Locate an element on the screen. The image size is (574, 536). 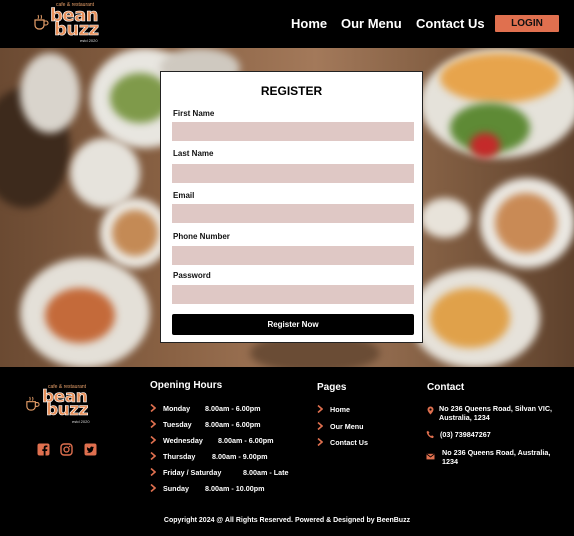
brand-logo: cafe & restaurant bean buzz estd 2020 is located at coordinates (68, 23).